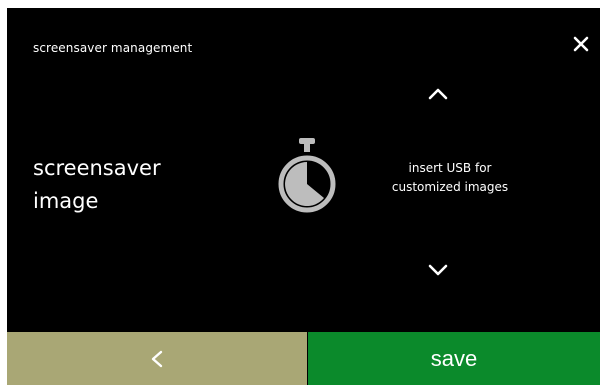  Describe the element at coordinates (450, 187) in the screenshot. I see `usb-instruction-line2: customized images` at that location.